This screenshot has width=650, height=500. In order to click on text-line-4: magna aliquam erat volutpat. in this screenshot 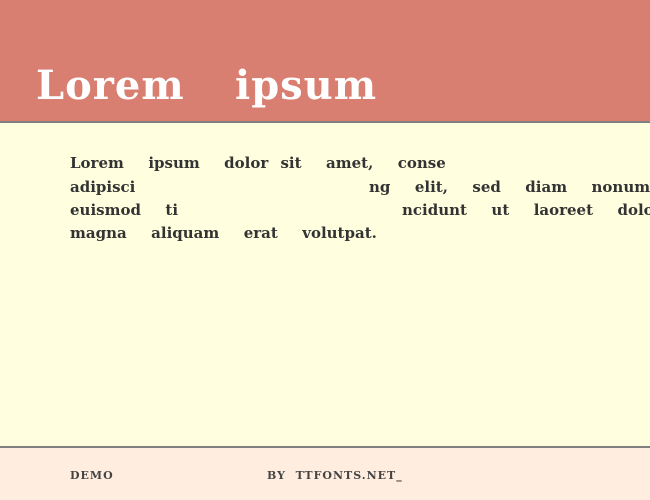, I will do `click(223, 233)`.